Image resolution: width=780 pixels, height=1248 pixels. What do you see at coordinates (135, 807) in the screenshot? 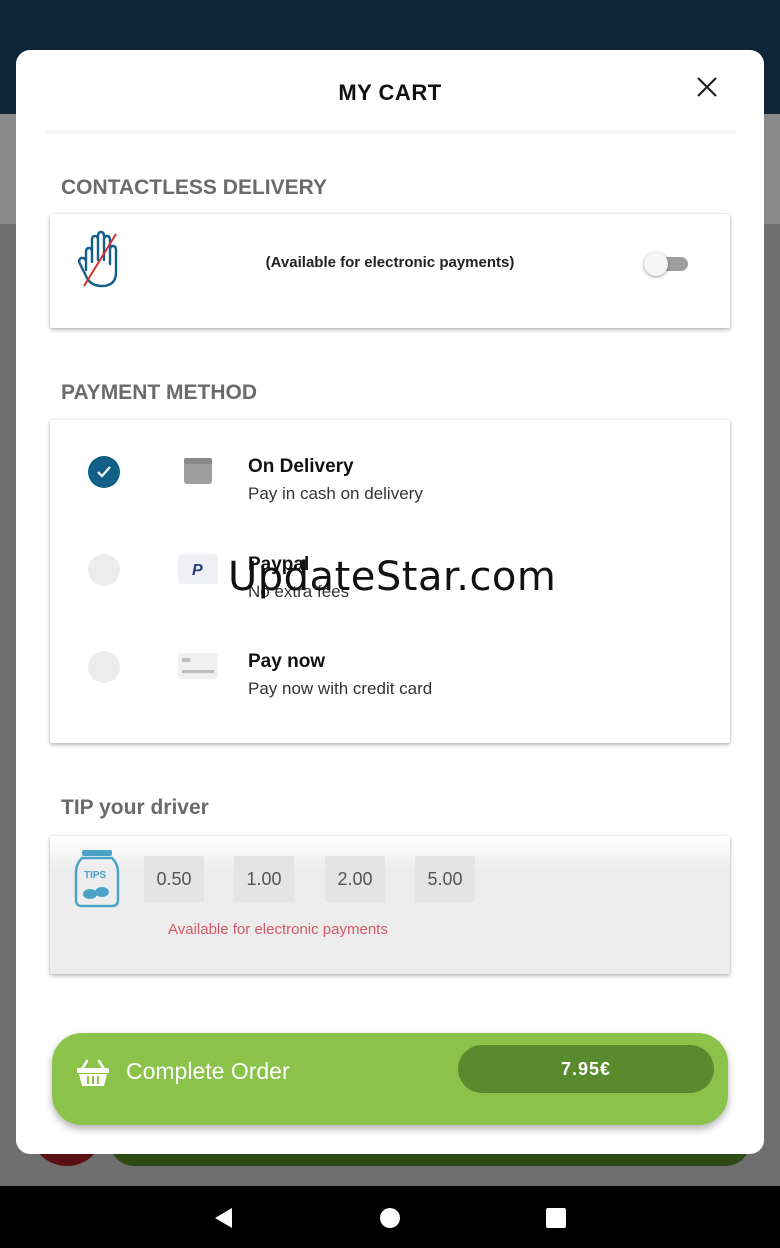
I see `tip-section-title: TIP your driver` at bounding box center [135, 807].